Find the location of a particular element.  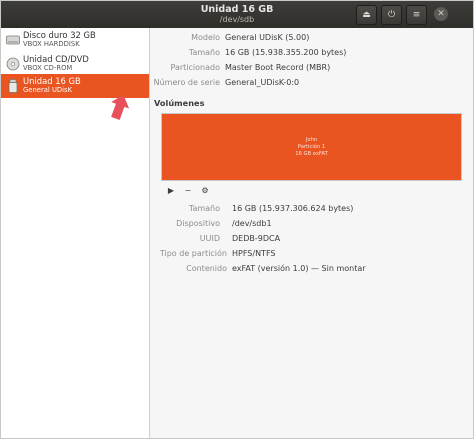

play-icon: ▶ is located at coordinates (171, 190).